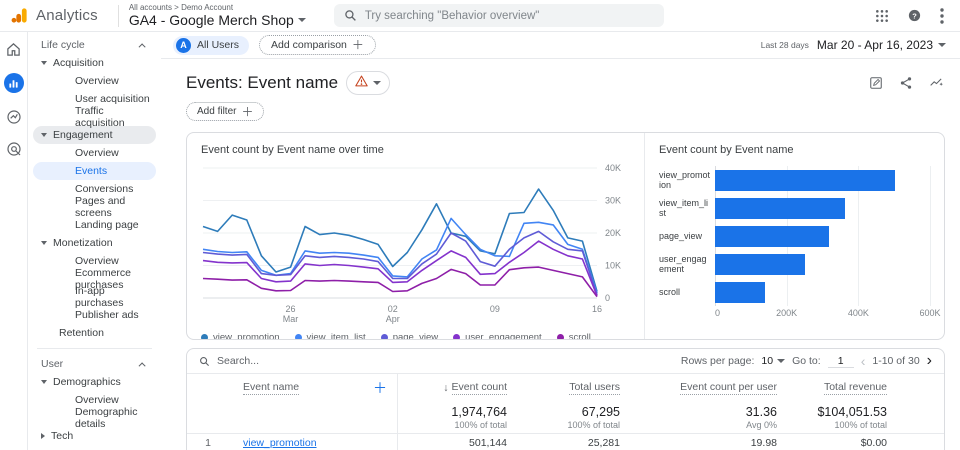  What do you see at coordinates (498, 15) in the screenshot?
I see `search-input: Try searching "Behavior overview"` at bounding box center [498, 15].